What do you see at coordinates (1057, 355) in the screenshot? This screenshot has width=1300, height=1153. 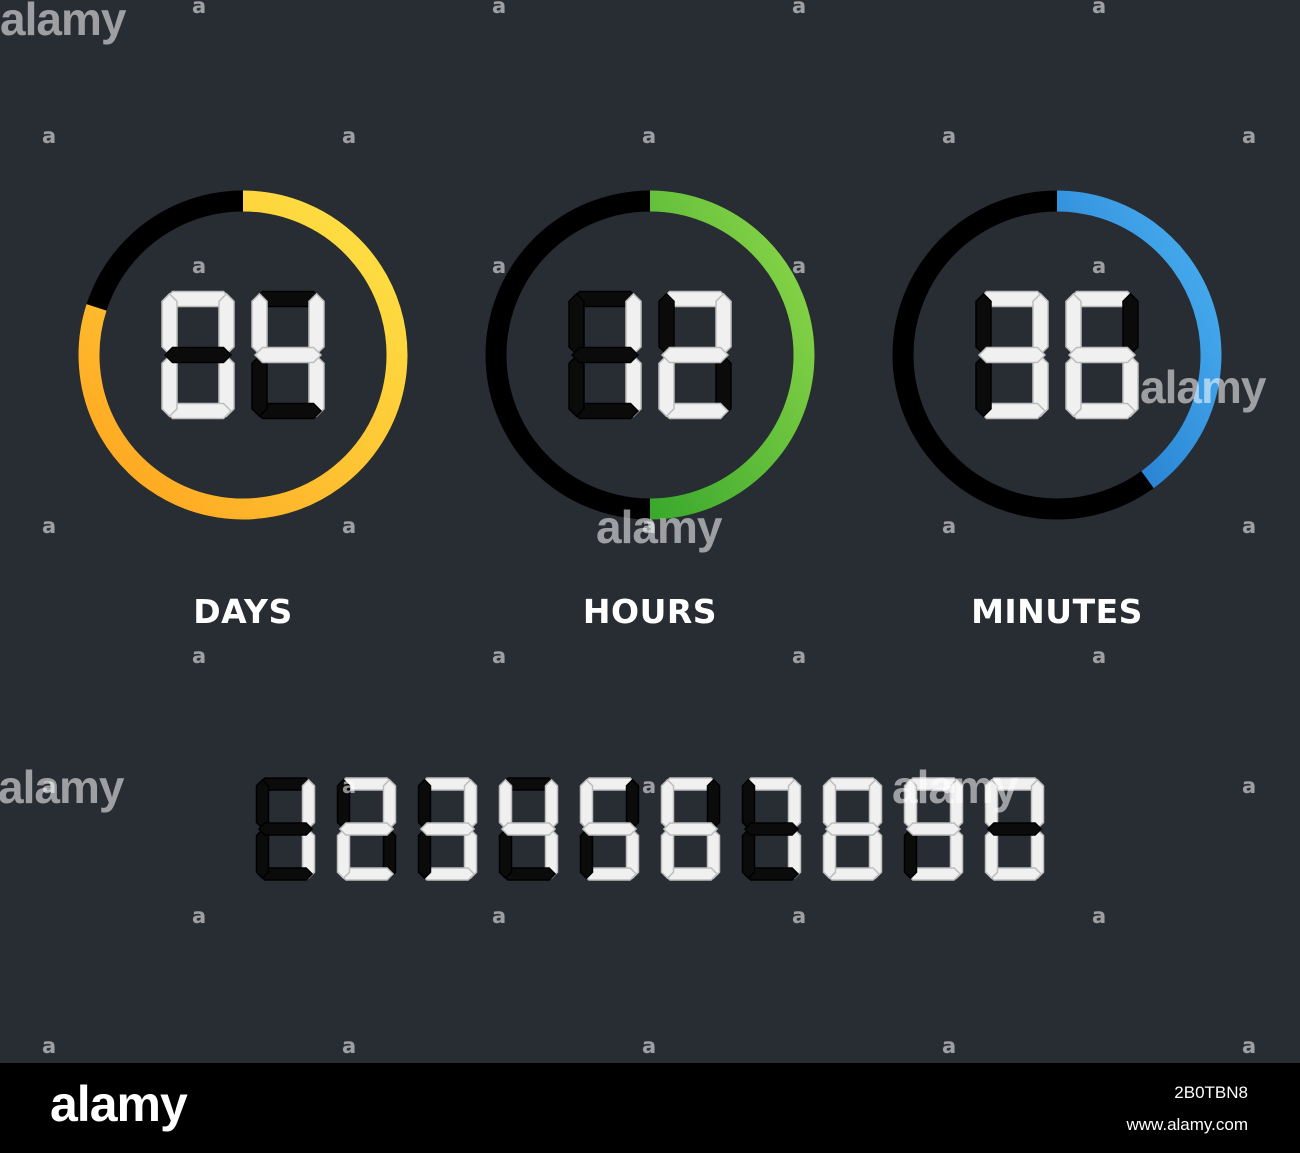 I see `timer-minutes` at bounding box center [1057, 355].